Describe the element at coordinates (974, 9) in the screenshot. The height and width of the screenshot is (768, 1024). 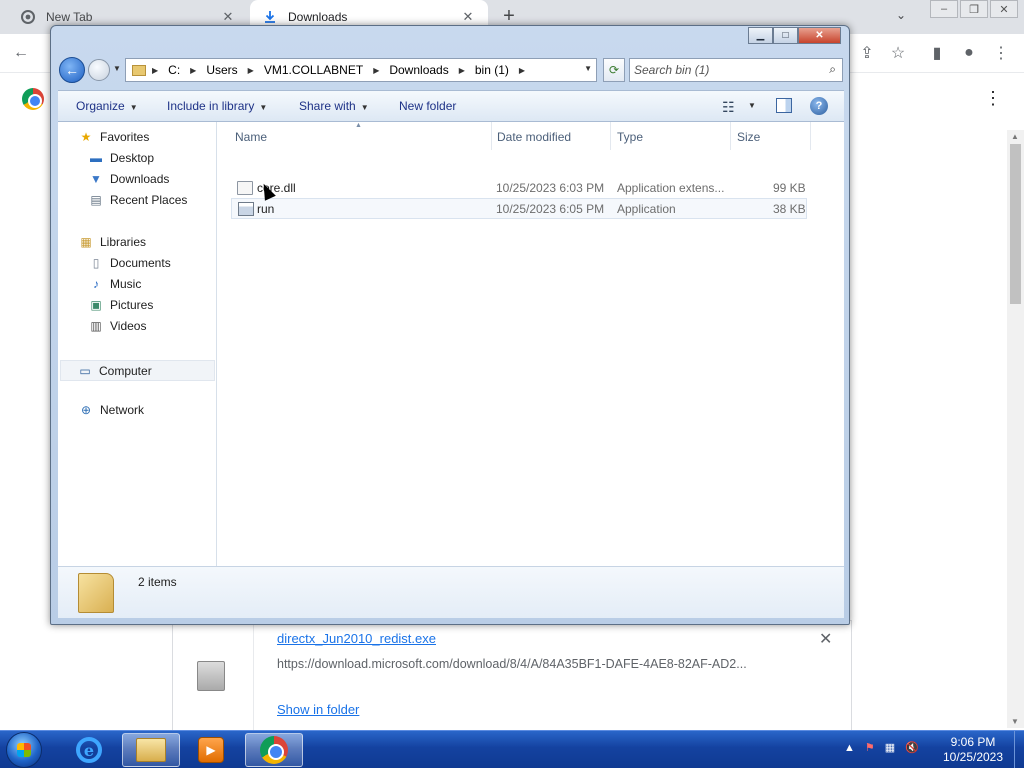
I see `restore-button: ❐` at that location.